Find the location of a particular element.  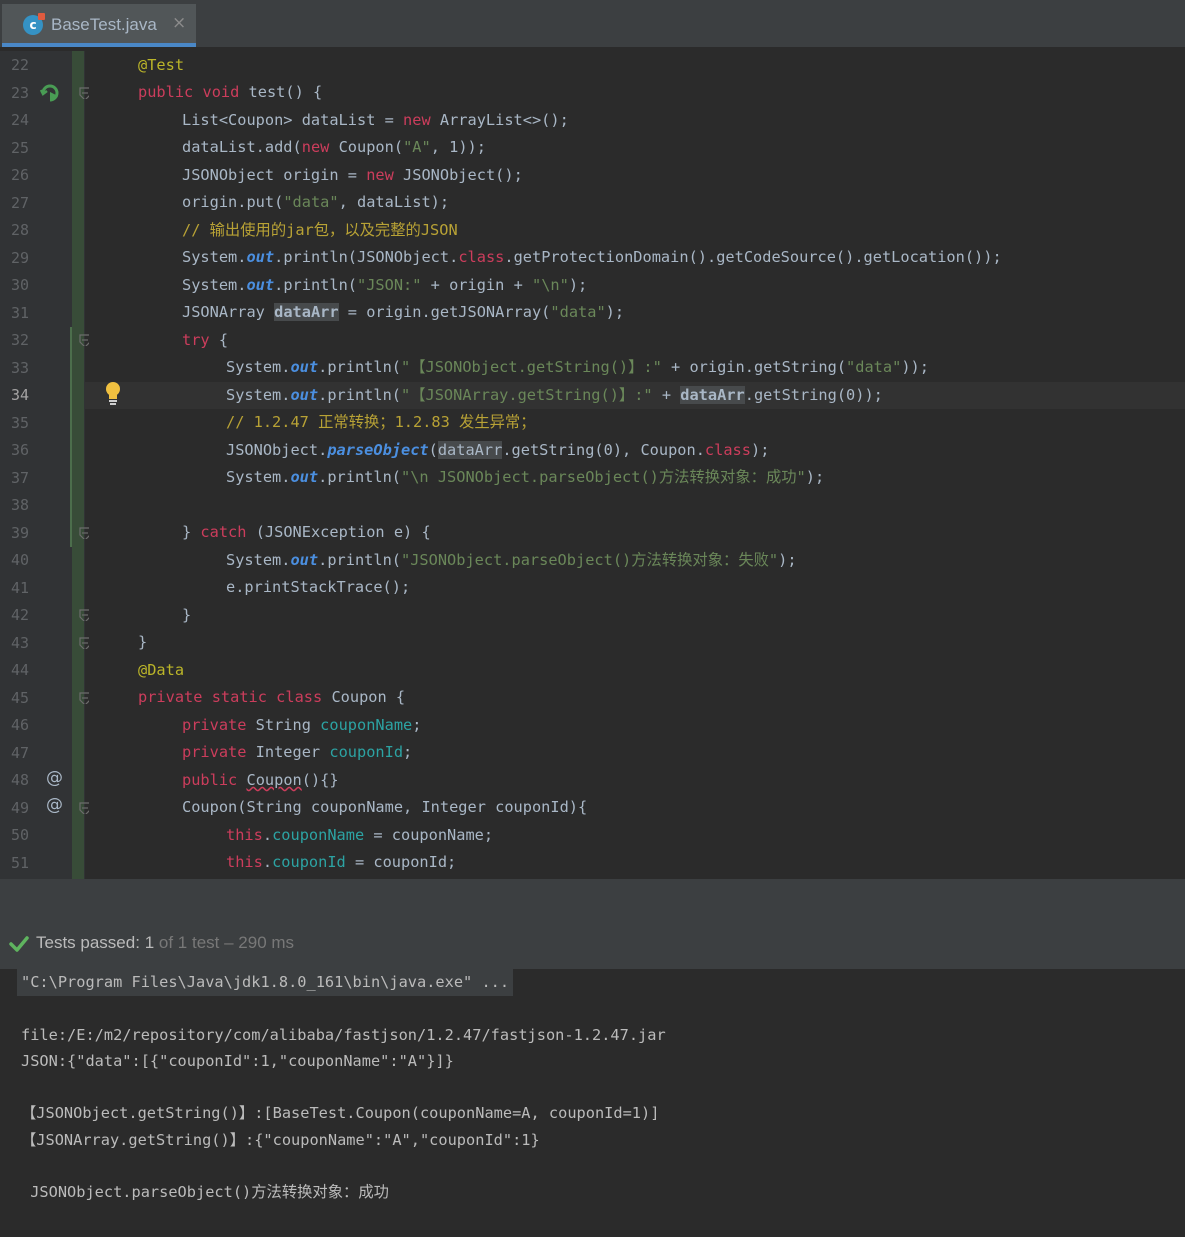

code-line-23: public void test() { is located at coordinates (230, 92).